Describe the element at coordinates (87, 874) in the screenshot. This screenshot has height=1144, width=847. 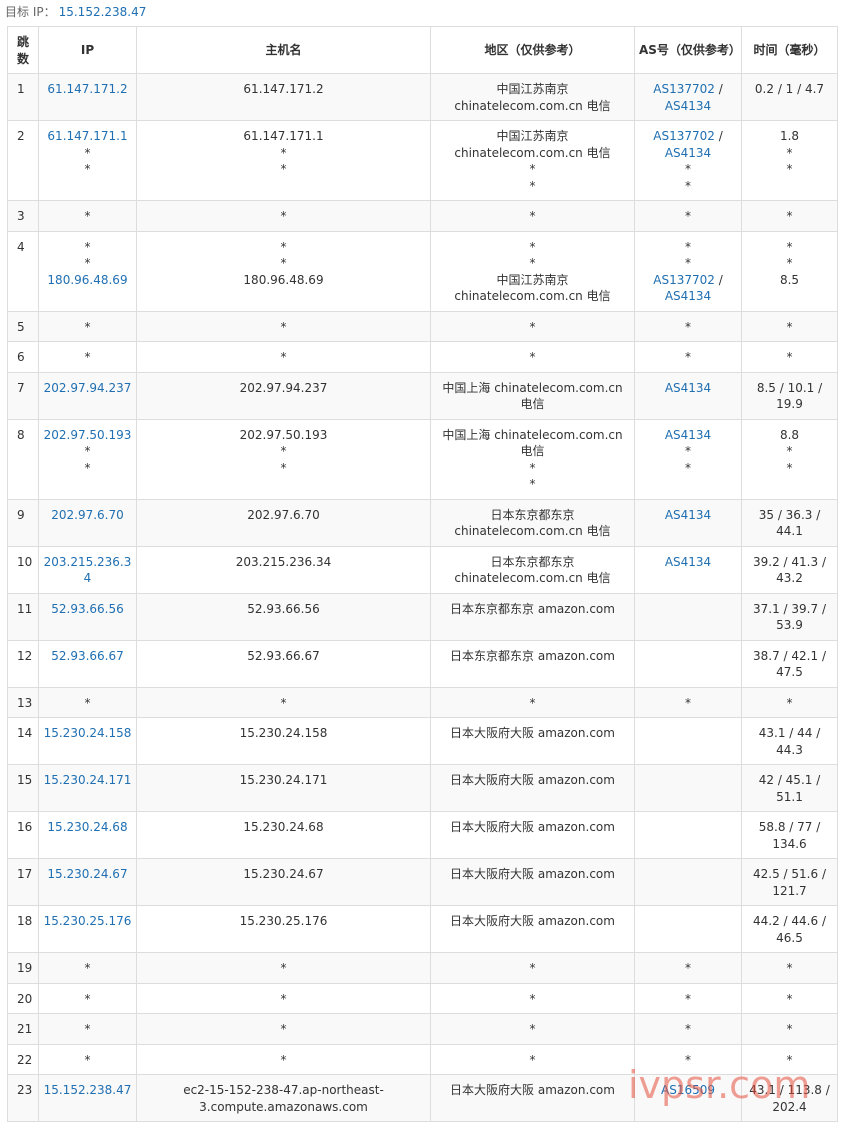
I see `ip-link: 15.230.24.67` at that location.